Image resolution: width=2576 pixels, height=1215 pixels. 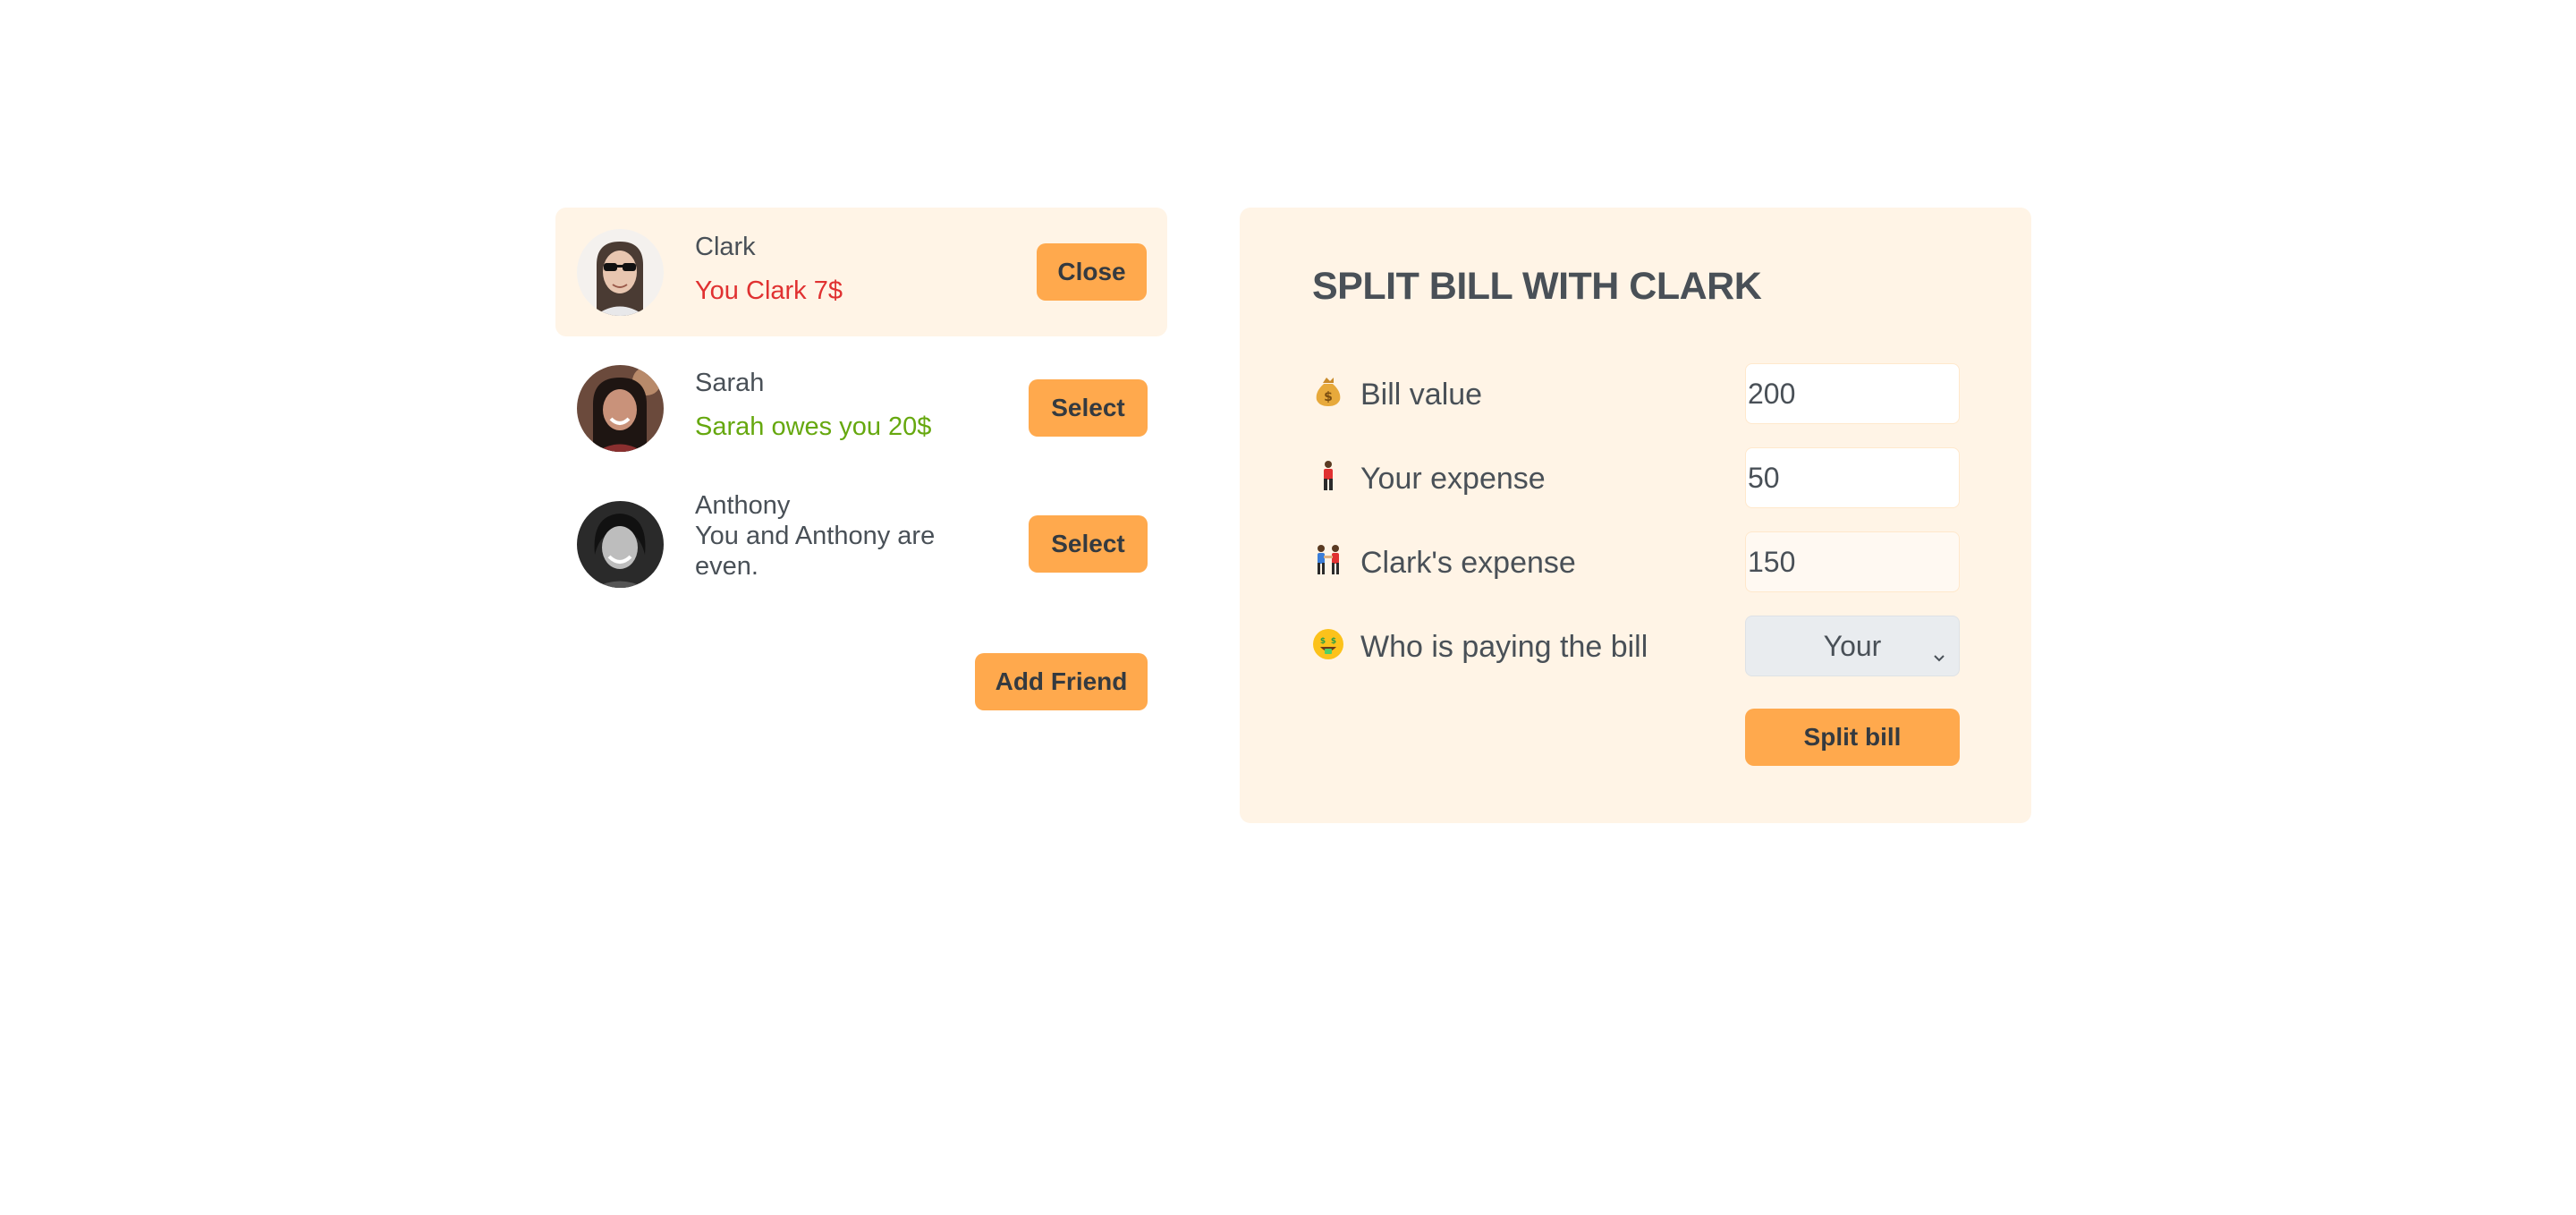 I want to click on payer-row: $ $ Who is paying the bill Your, so click(x=1636, y=646).